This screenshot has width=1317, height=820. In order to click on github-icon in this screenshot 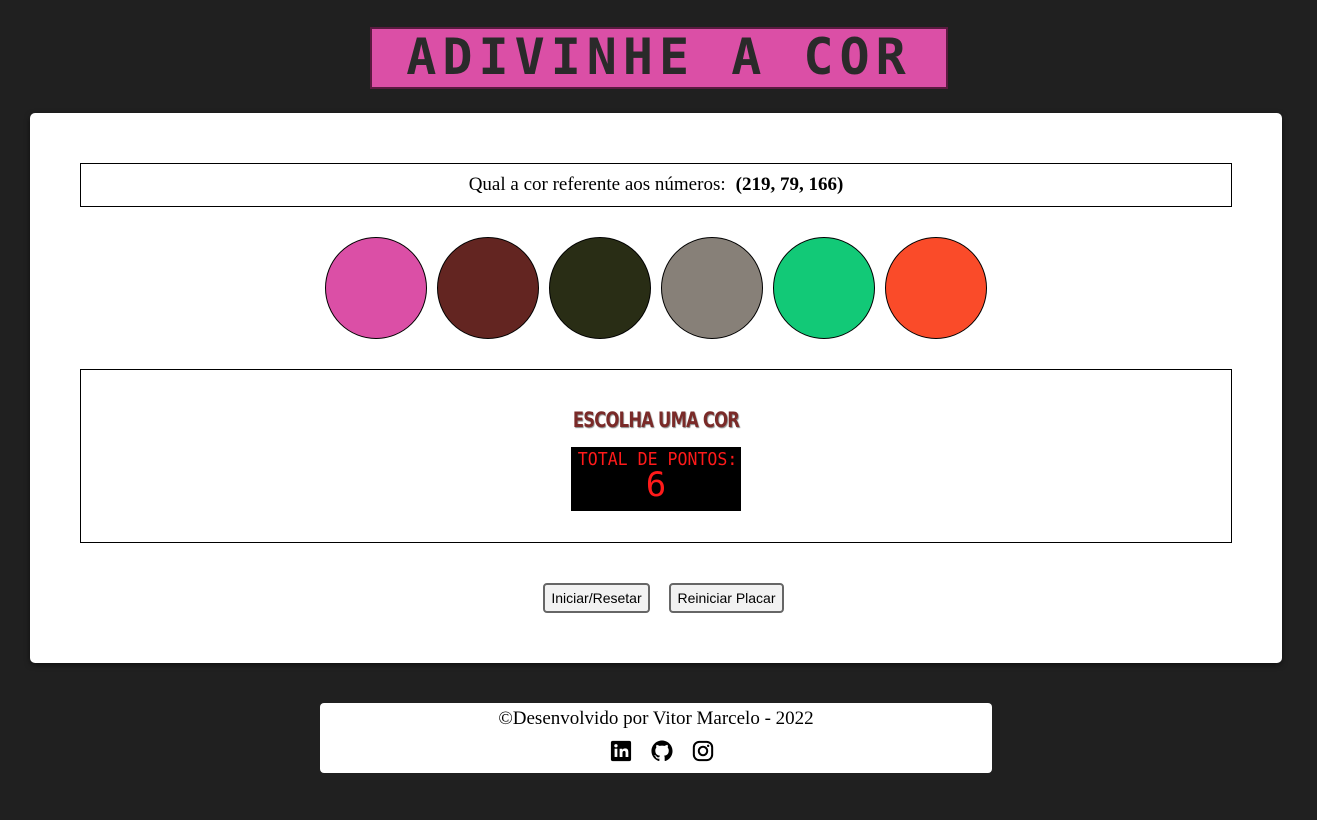, I will do `click(662, 751)`.